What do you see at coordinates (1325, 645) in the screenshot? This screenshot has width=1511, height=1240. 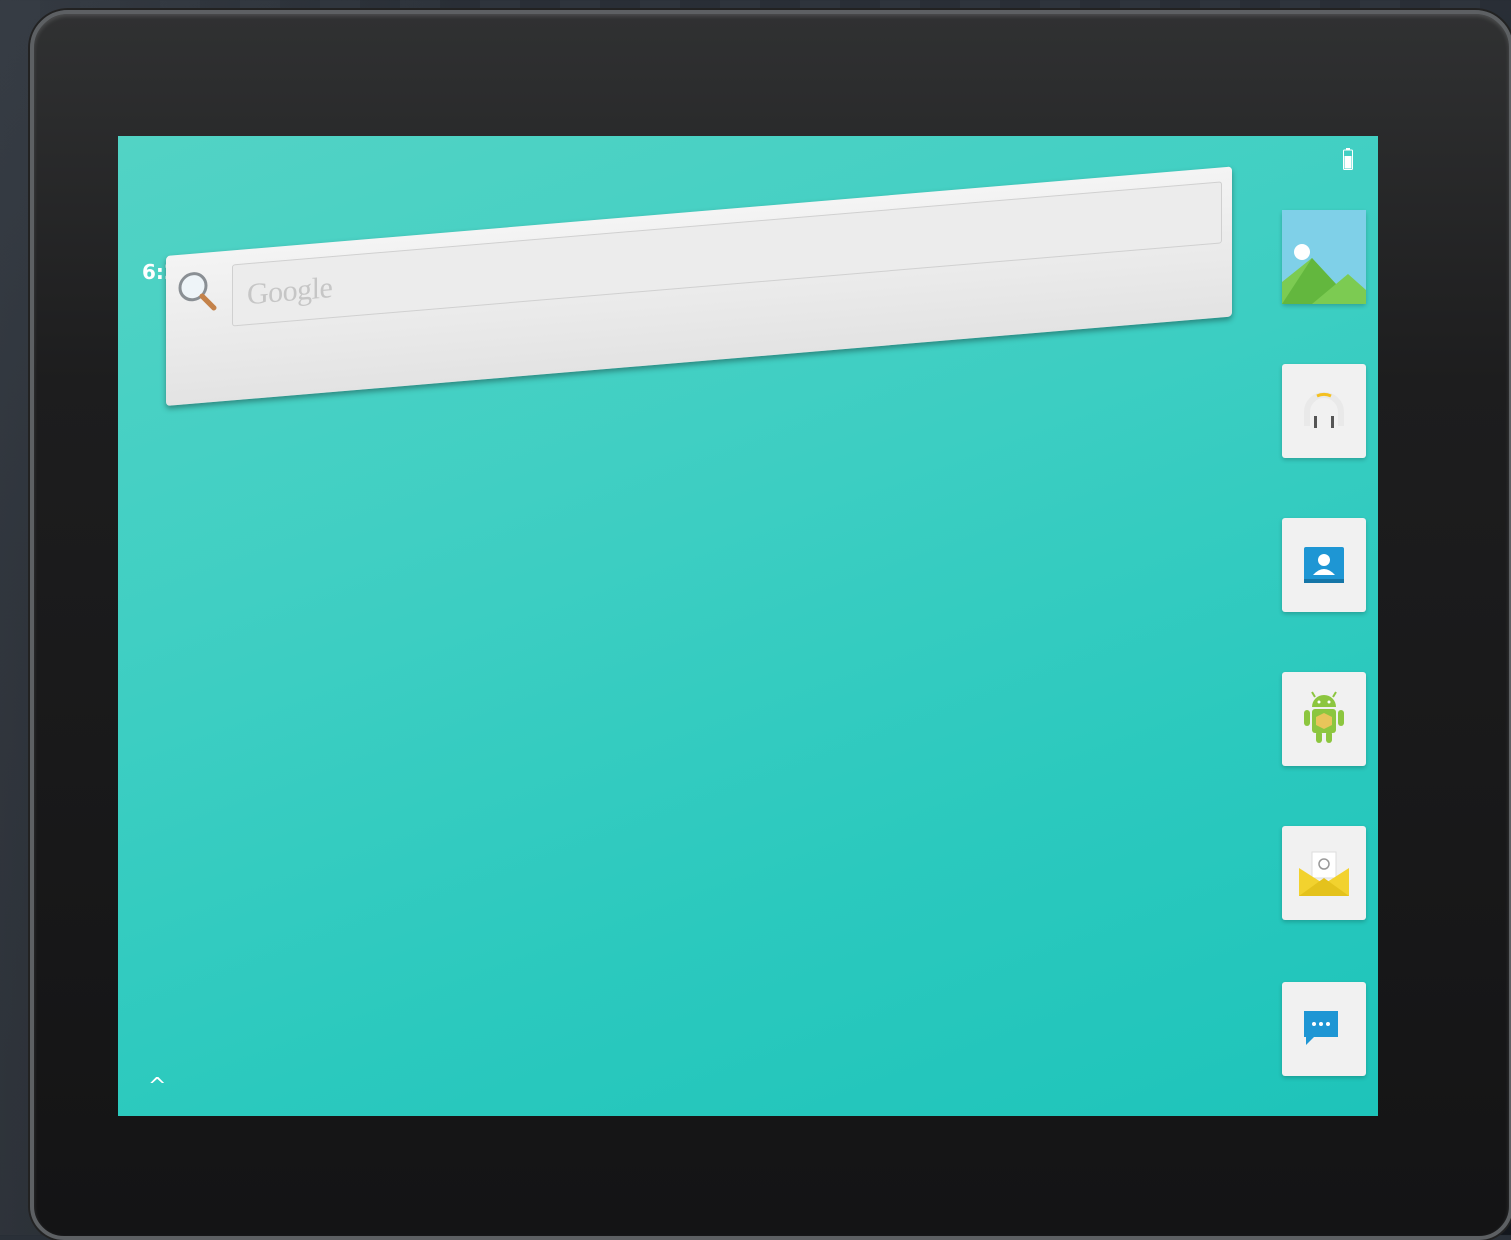 I see `app-dock` at bounding box center [1325, 645].